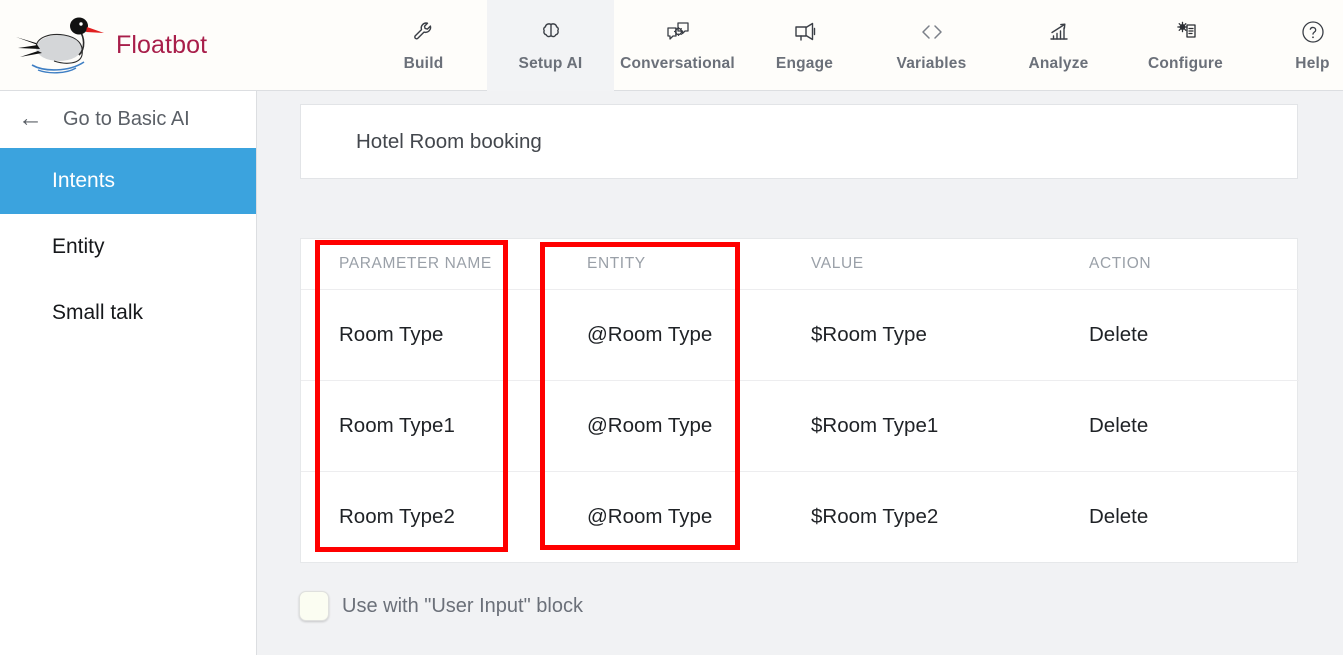  Describe the element at coordinates (1059, 32) in the screenshot. I see `bar-chart-icon` at that location.